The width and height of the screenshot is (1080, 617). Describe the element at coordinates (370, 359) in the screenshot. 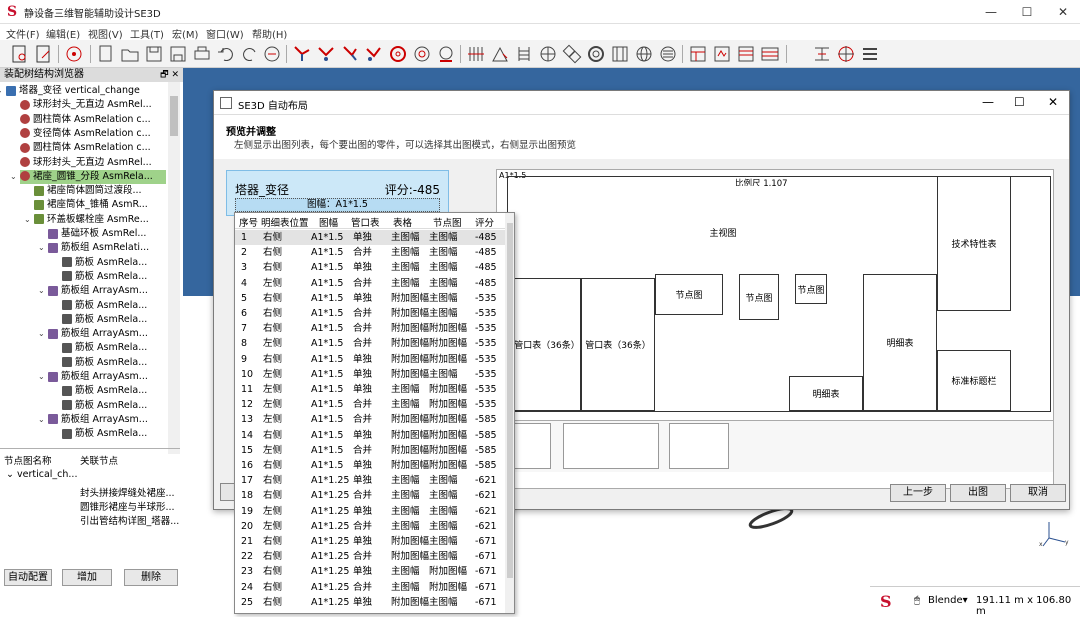

I see `table-row: 9 右侧 A1*1.5 单独 附加图幅 附加图幅 -535` at that location.